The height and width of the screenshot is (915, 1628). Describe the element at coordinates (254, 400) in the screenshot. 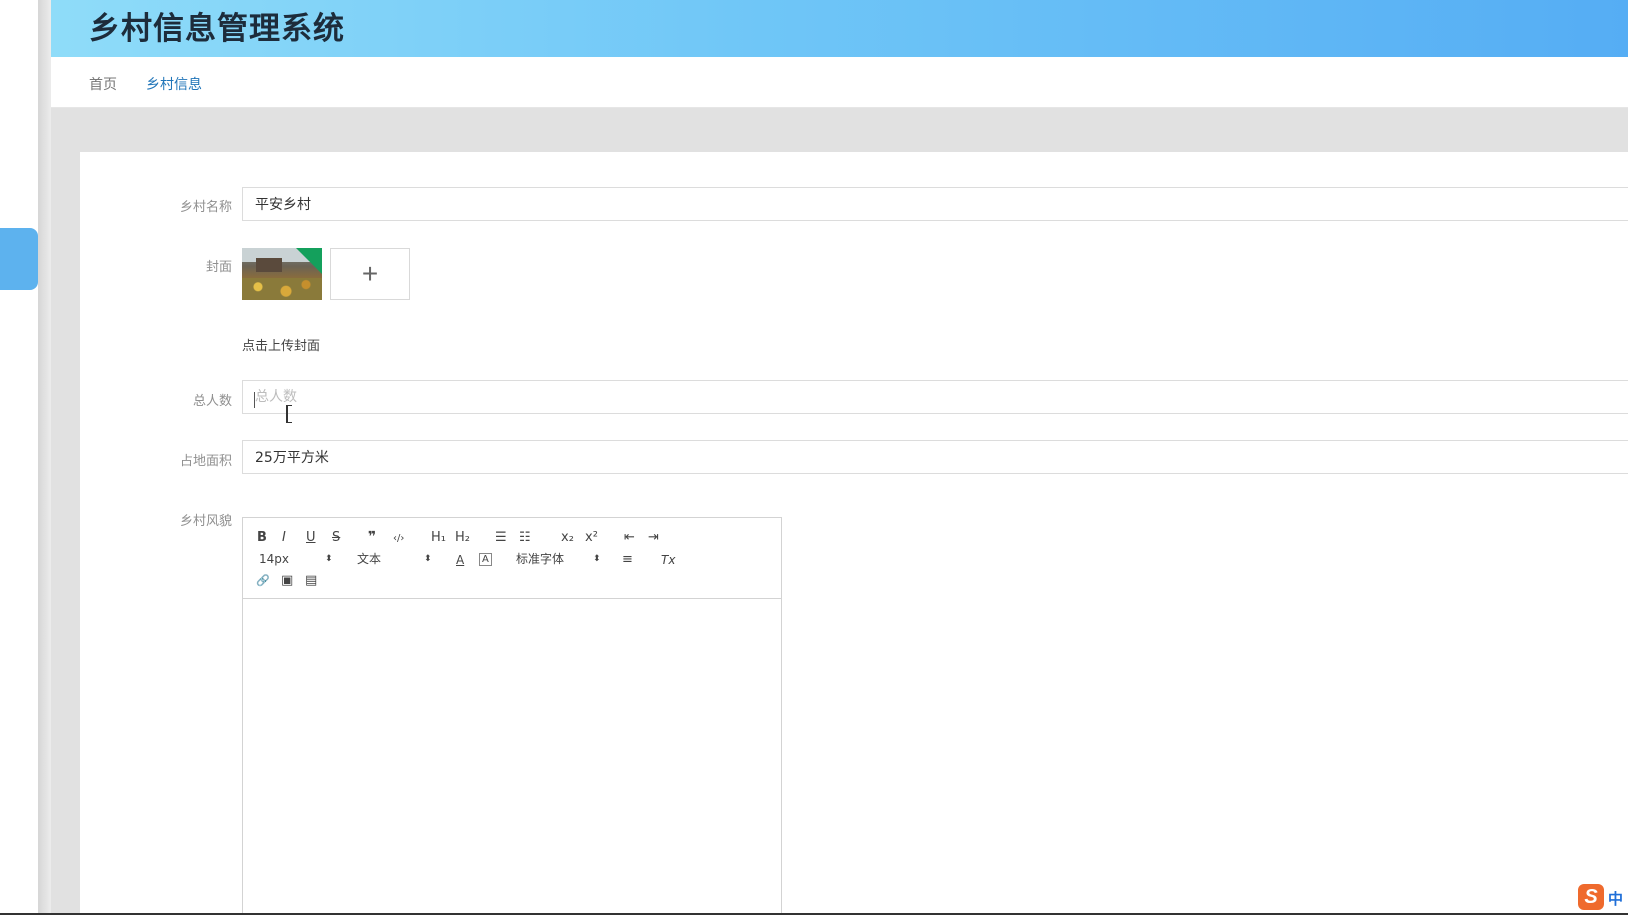

I see `text-caret` at that location.